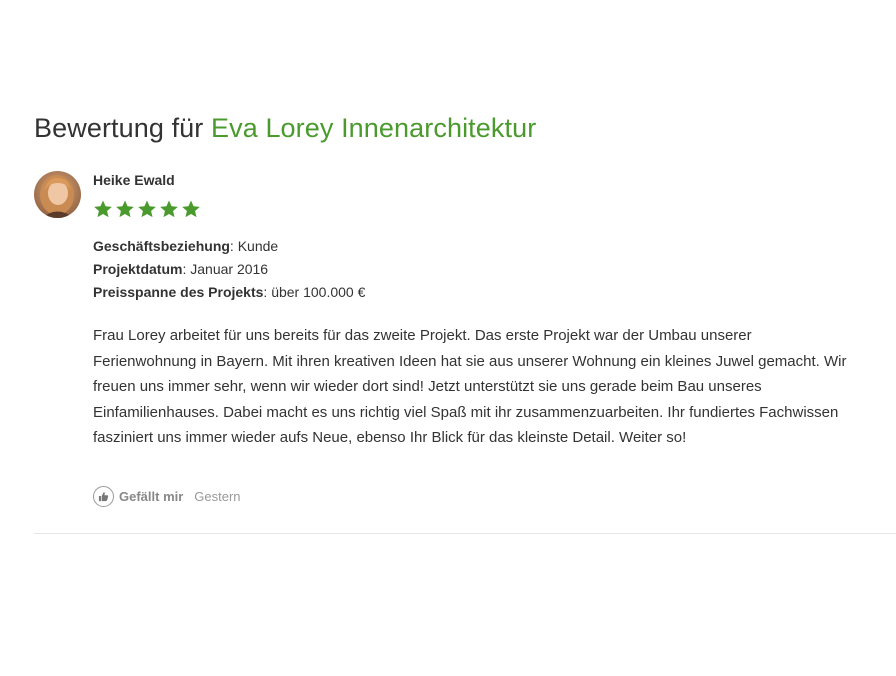  What do you see at coordinates (314, 292) in the screenshot?
I see `meta-value: : über 100.000 €` at bounding box center [314, 292].